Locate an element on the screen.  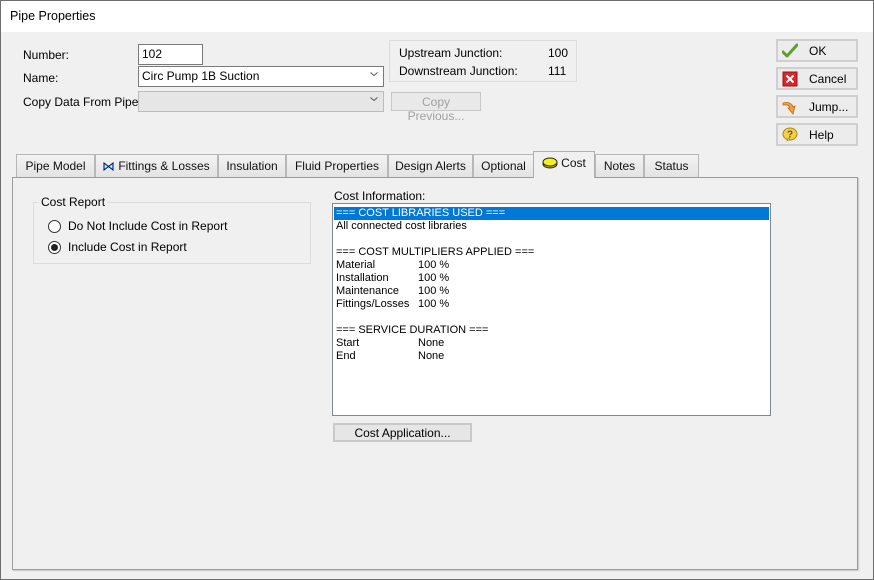
tab-fittings-losses: Fittings & Losses is located at coordinates (156, 165).